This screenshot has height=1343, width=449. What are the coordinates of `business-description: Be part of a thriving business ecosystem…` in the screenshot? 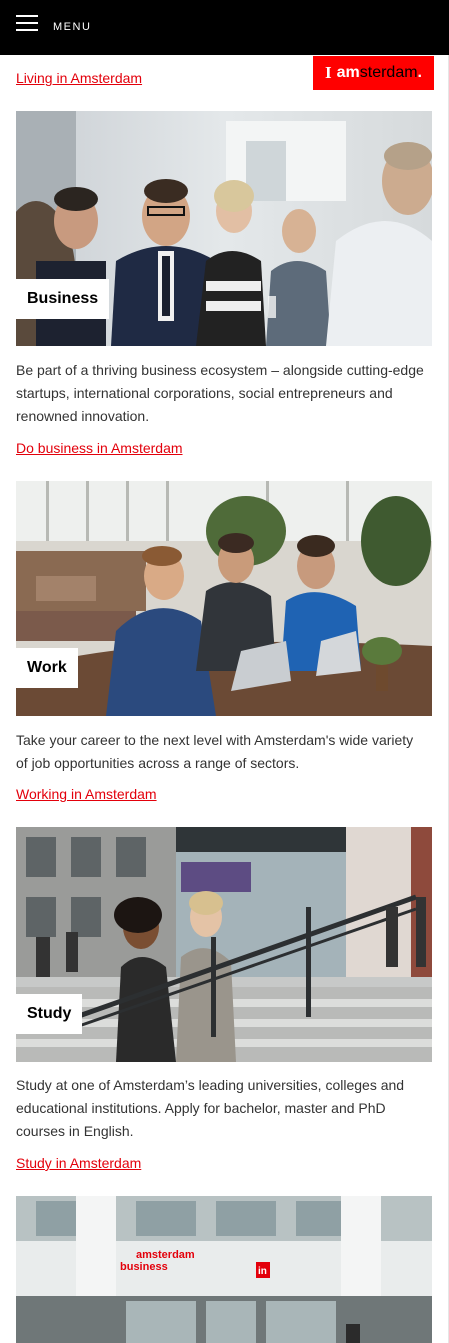 It's located at (220, 393).